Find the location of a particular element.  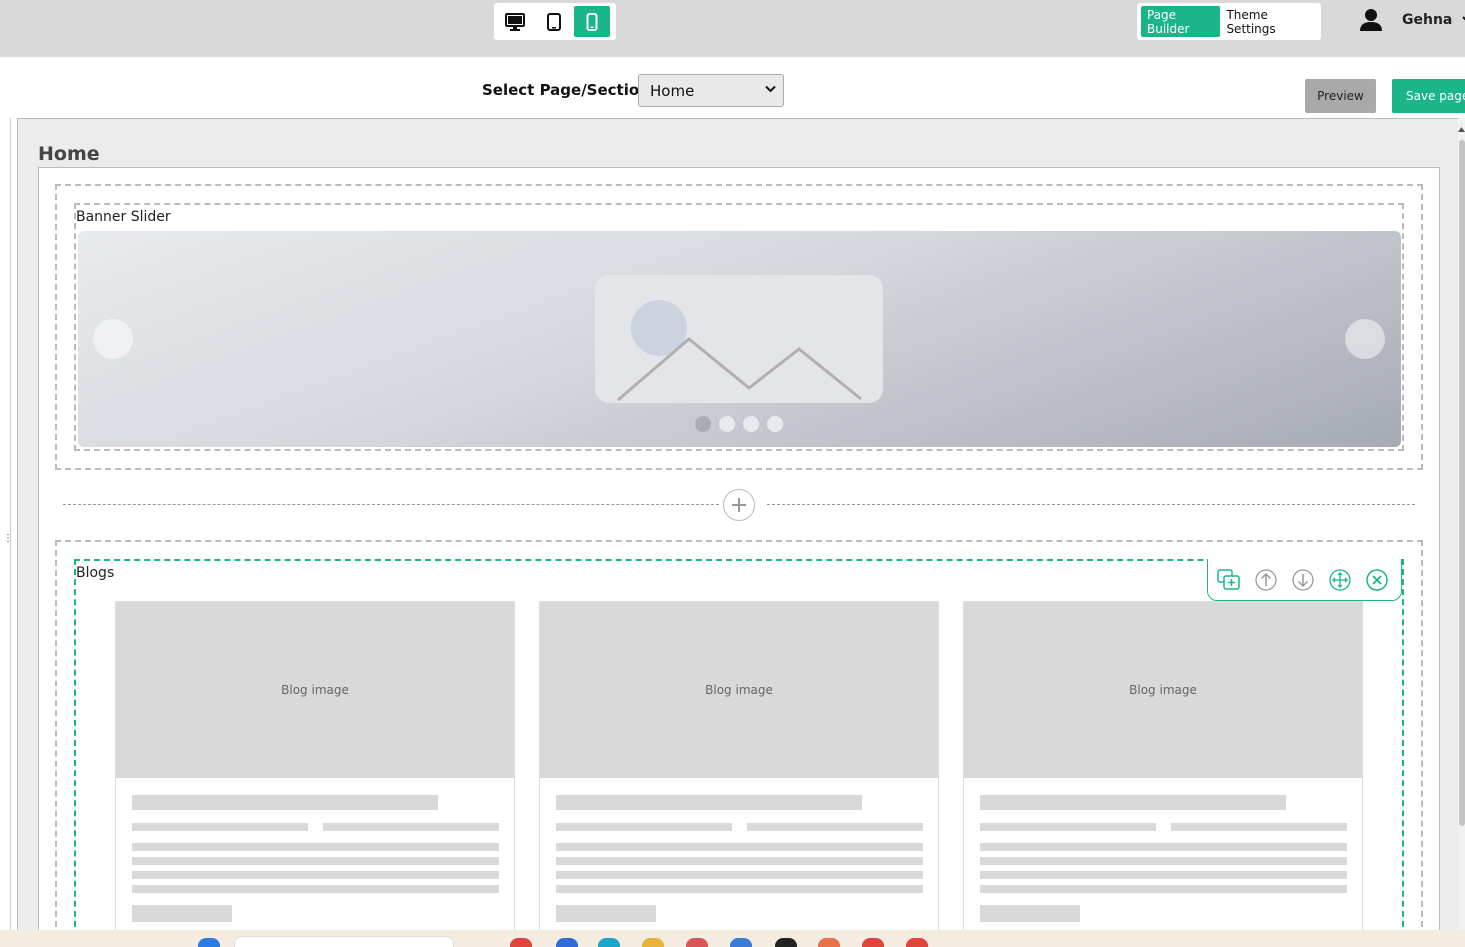

user-name: Gehna is located at coordinates (1427, 20).